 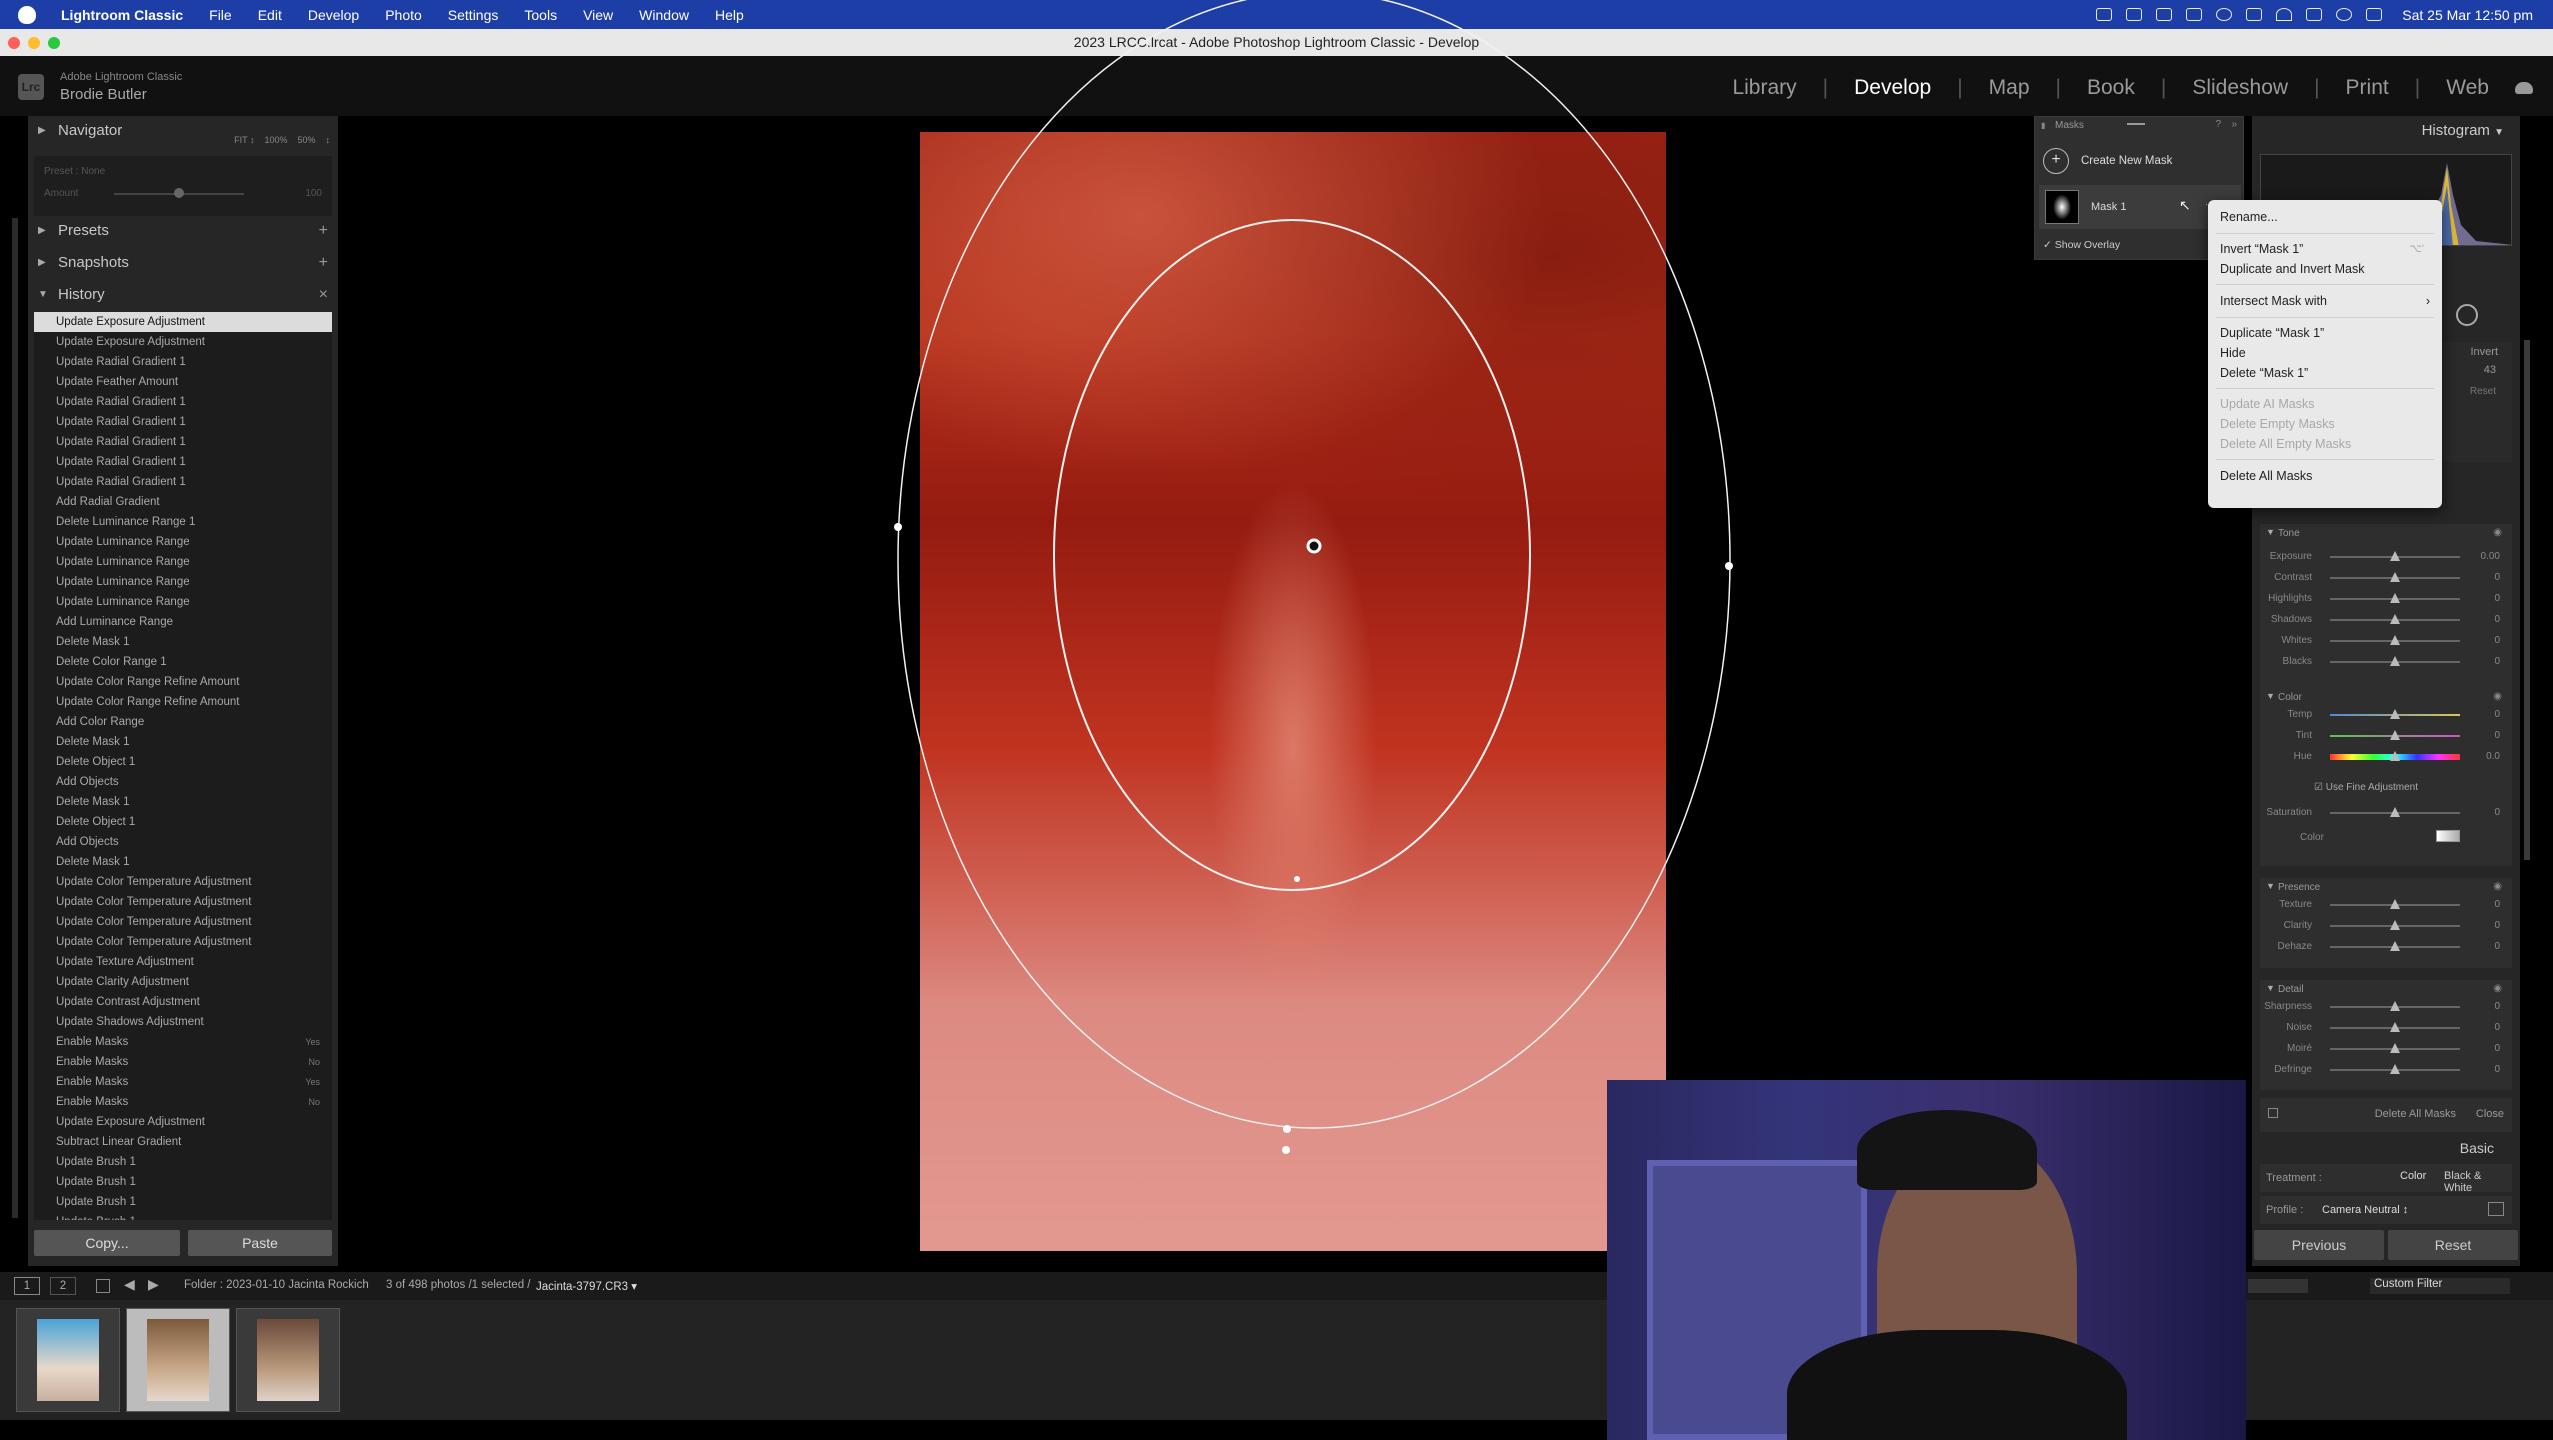 I want to click on menu-edit: Edit, so click(x=270, y=15).